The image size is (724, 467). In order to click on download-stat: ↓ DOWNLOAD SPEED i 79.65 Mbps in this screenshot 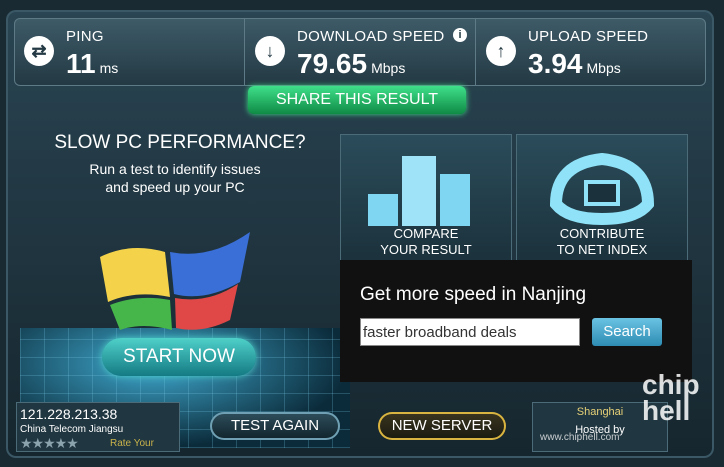, I will do `click(360, 52)`.